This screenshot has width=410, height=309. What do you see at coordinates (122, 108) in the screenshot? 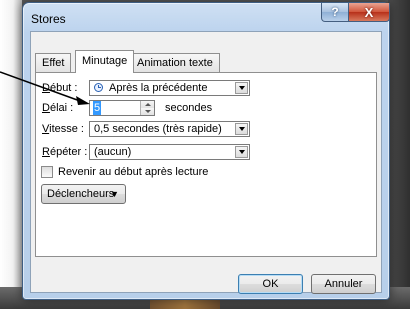
I see `delai-spinner: 5` at bounding box center [122, 108].